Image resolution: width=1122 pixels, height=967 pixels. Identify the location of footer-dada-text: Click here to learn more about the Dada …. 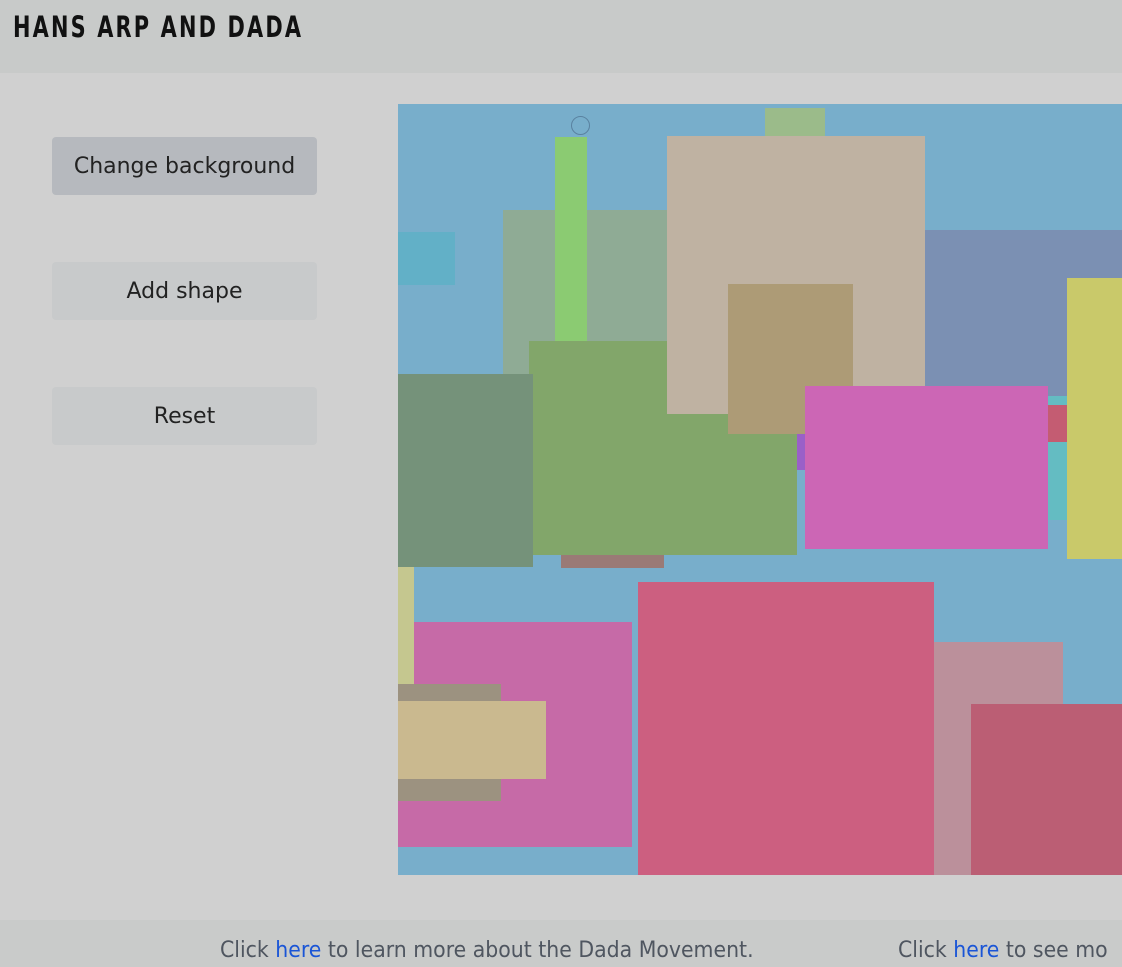
(487, 950).